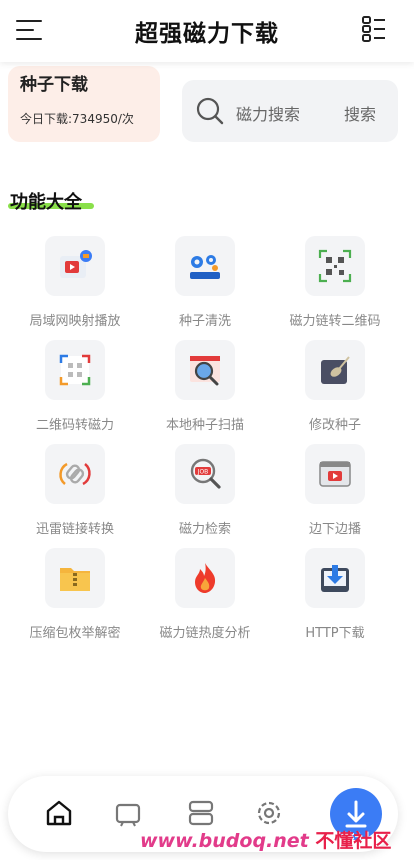 The height and width of the screenshot is (860, 414). I want to click on app-title: 超强磁力下载, so click(207, 34).